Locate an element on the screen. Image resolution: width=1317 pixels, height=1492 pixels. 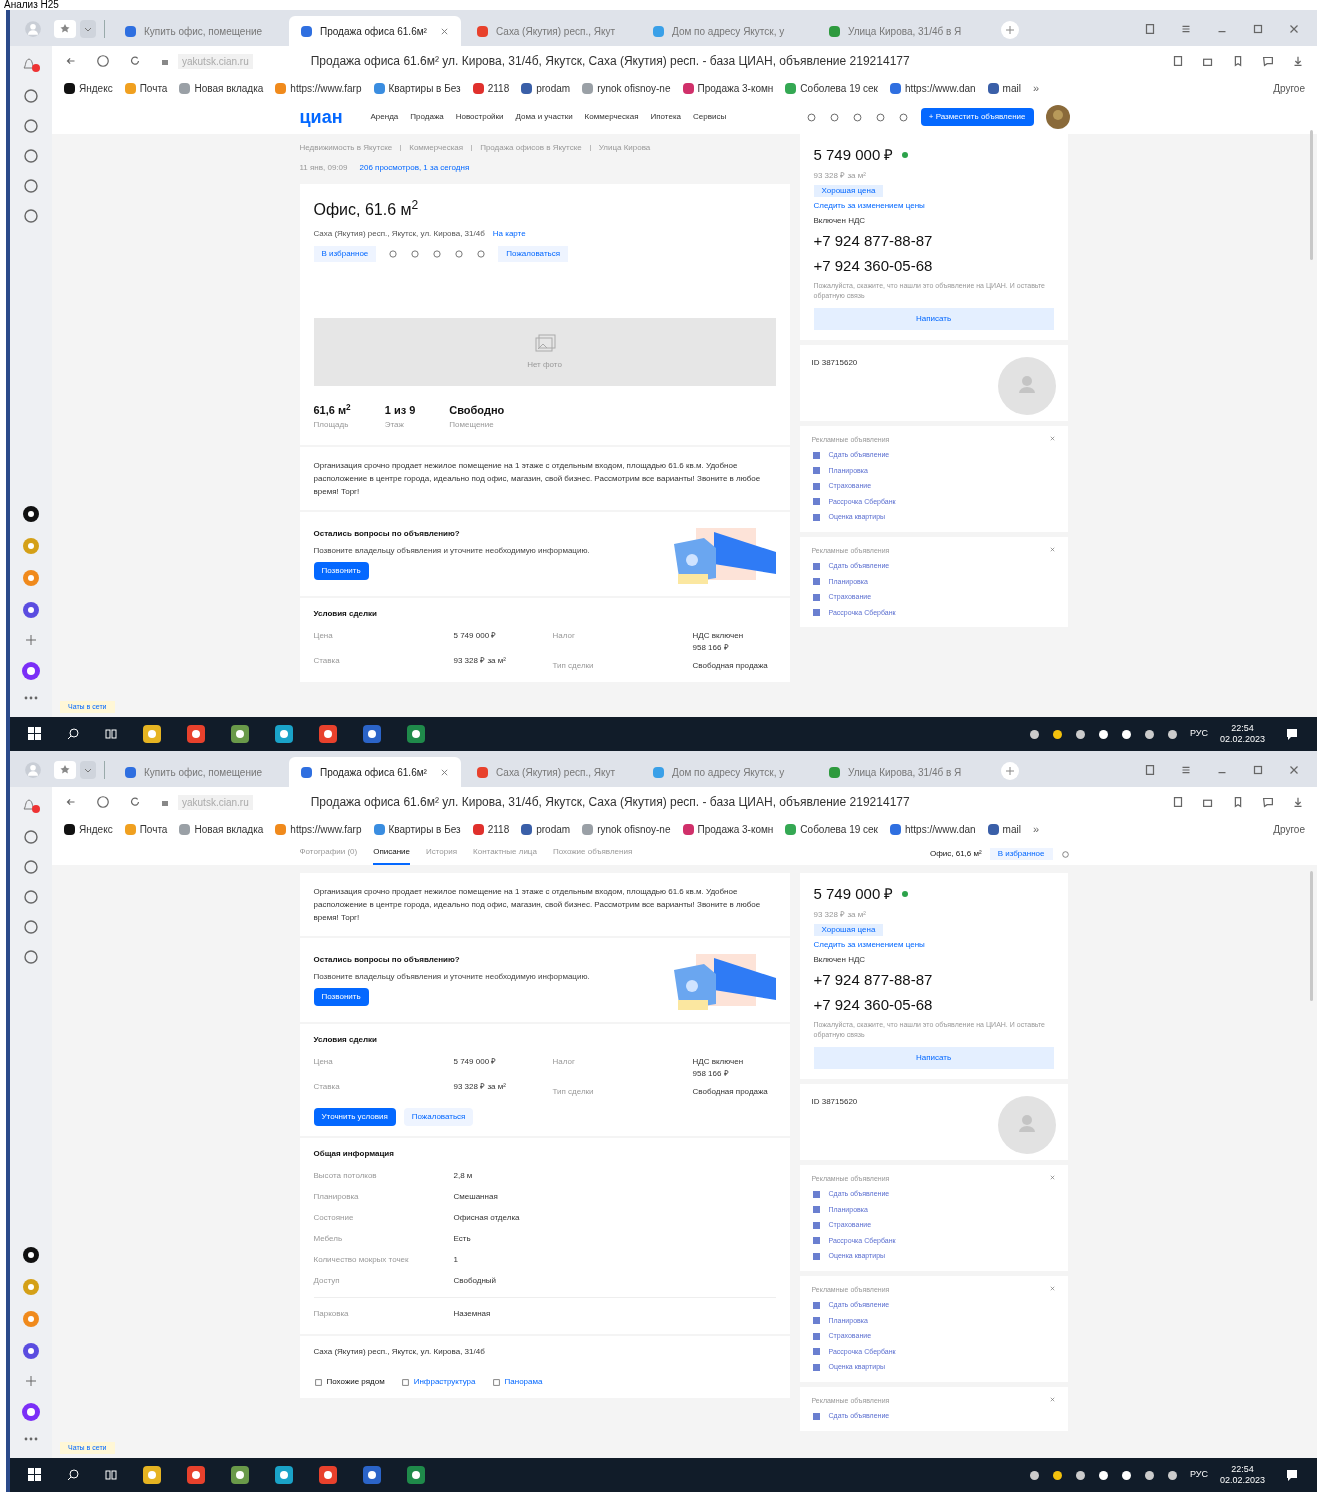
maximize-icon is located at coordinates (1258, 770).